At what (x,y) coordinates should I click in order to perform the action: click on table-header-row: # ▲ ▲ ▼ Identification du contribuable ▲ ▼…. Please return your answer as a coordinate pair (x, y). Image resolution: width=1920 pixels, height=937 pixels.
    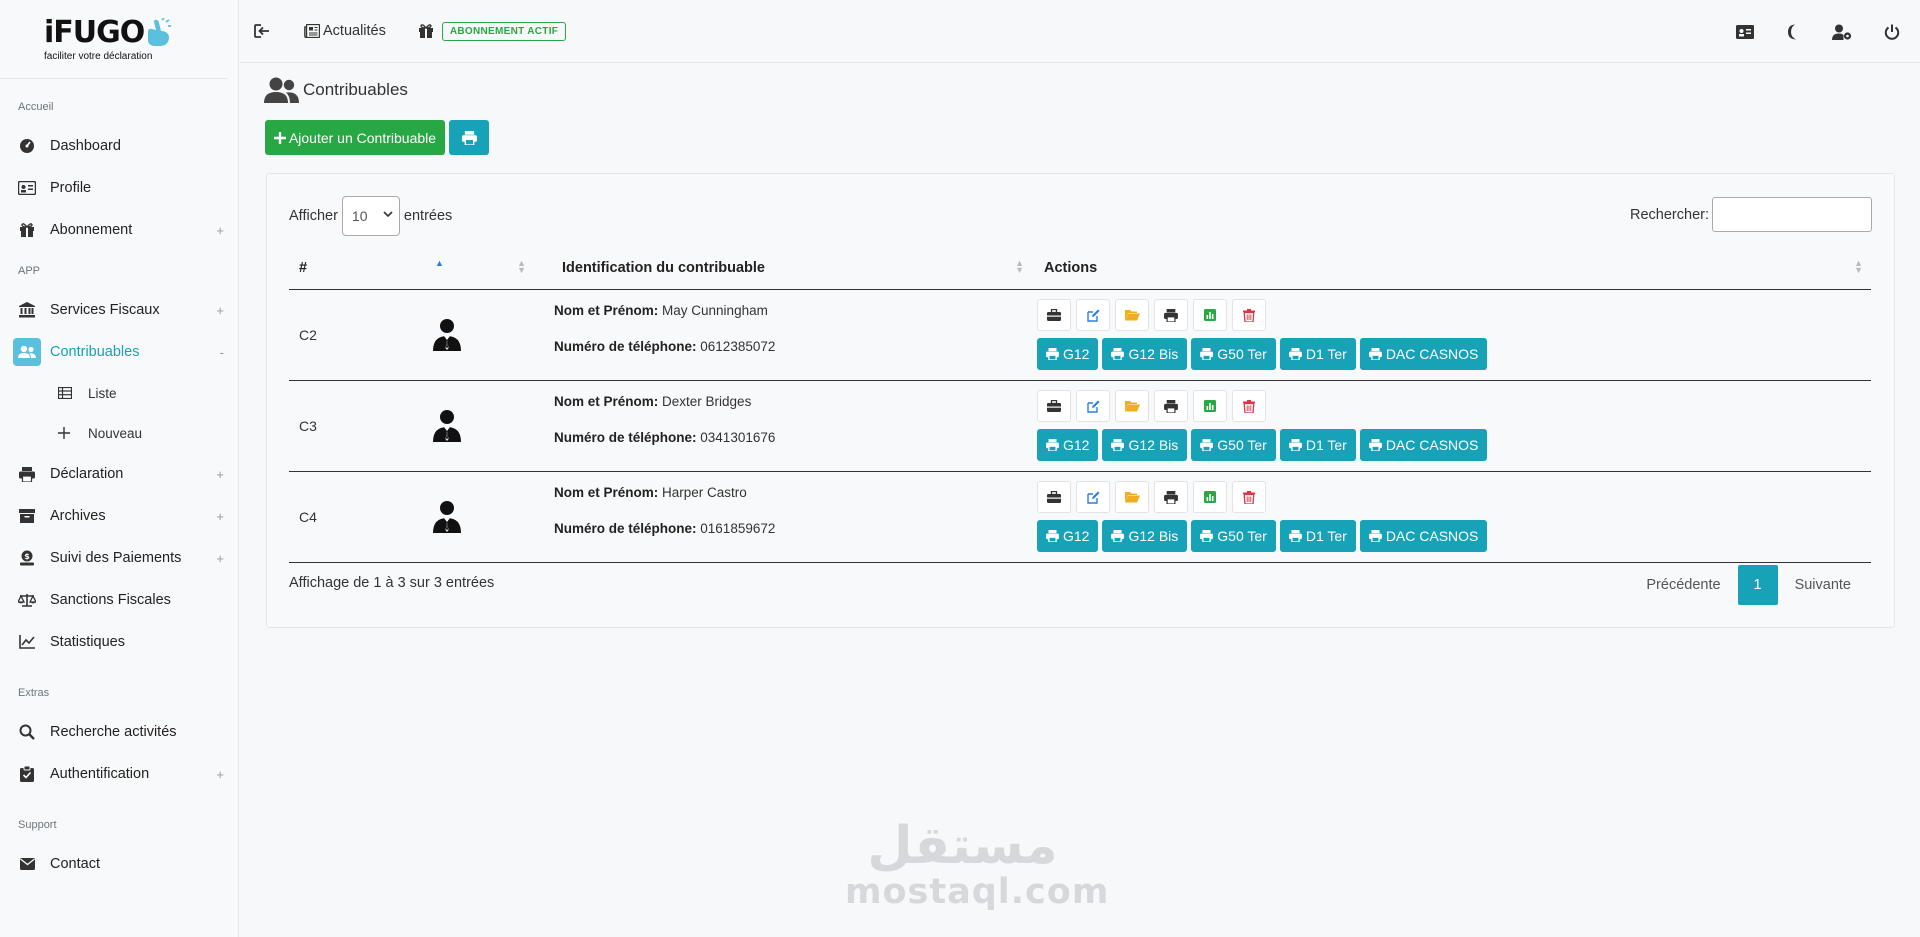
    Looking at the image, I should click on (1080, 268).